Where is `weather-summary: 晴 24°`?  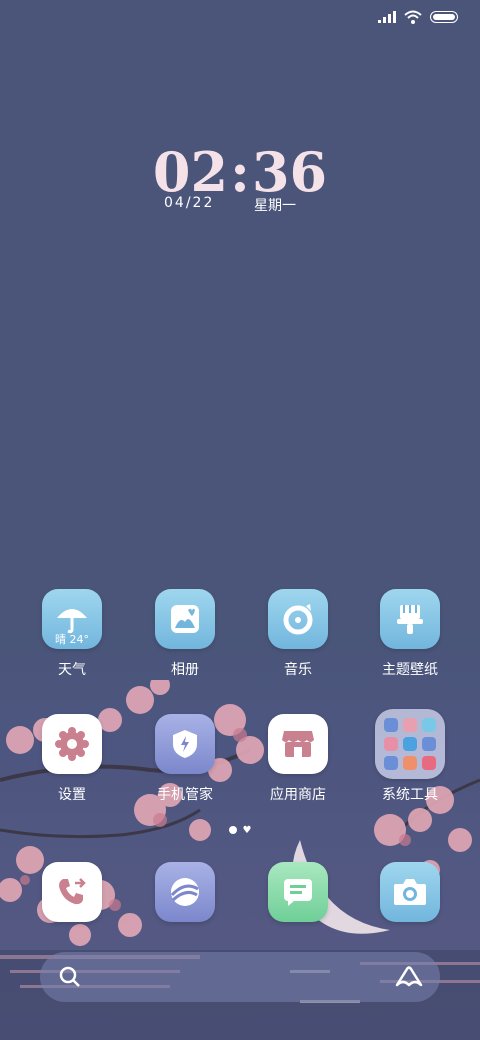
weather-summary: 晴 24° is located at coordinates (72, 639).